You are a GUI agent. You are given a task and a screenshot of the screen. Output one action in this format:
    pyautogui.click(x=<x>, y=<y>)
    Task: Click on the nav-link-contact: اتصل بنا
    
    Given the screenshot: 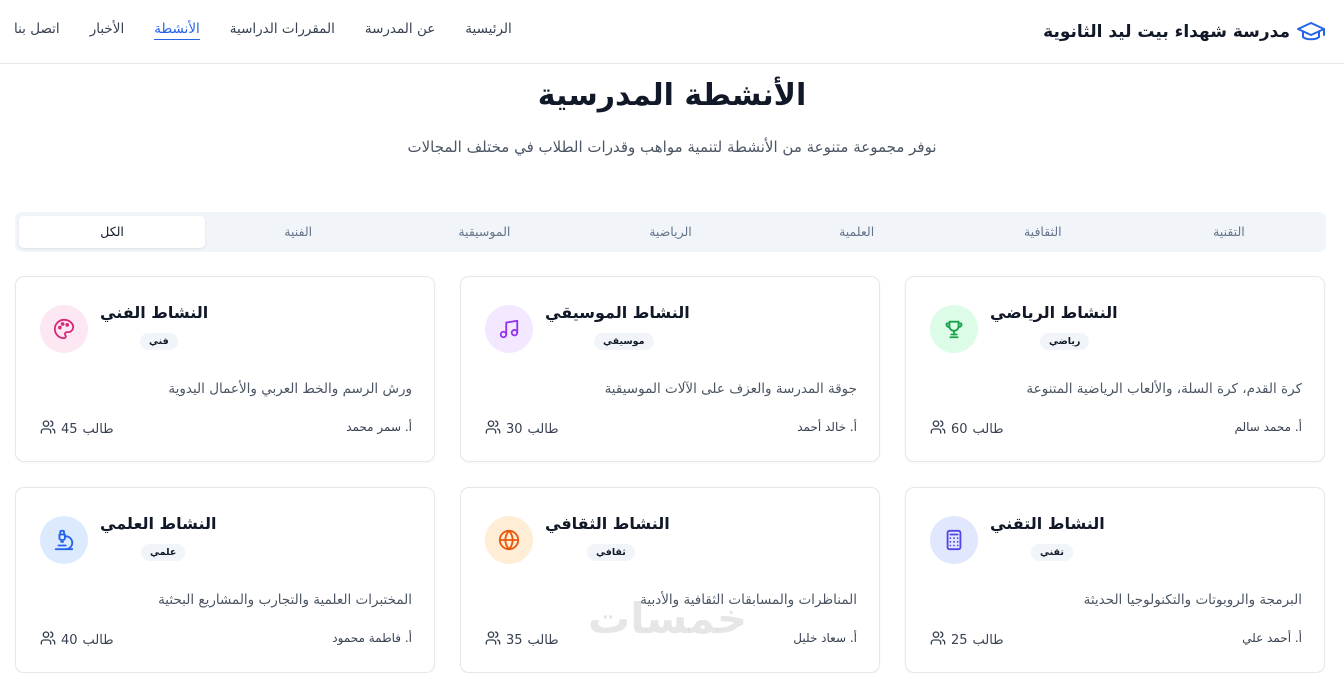 What is the action you would take?
    pyautogui.click(x=37, y=30)
    